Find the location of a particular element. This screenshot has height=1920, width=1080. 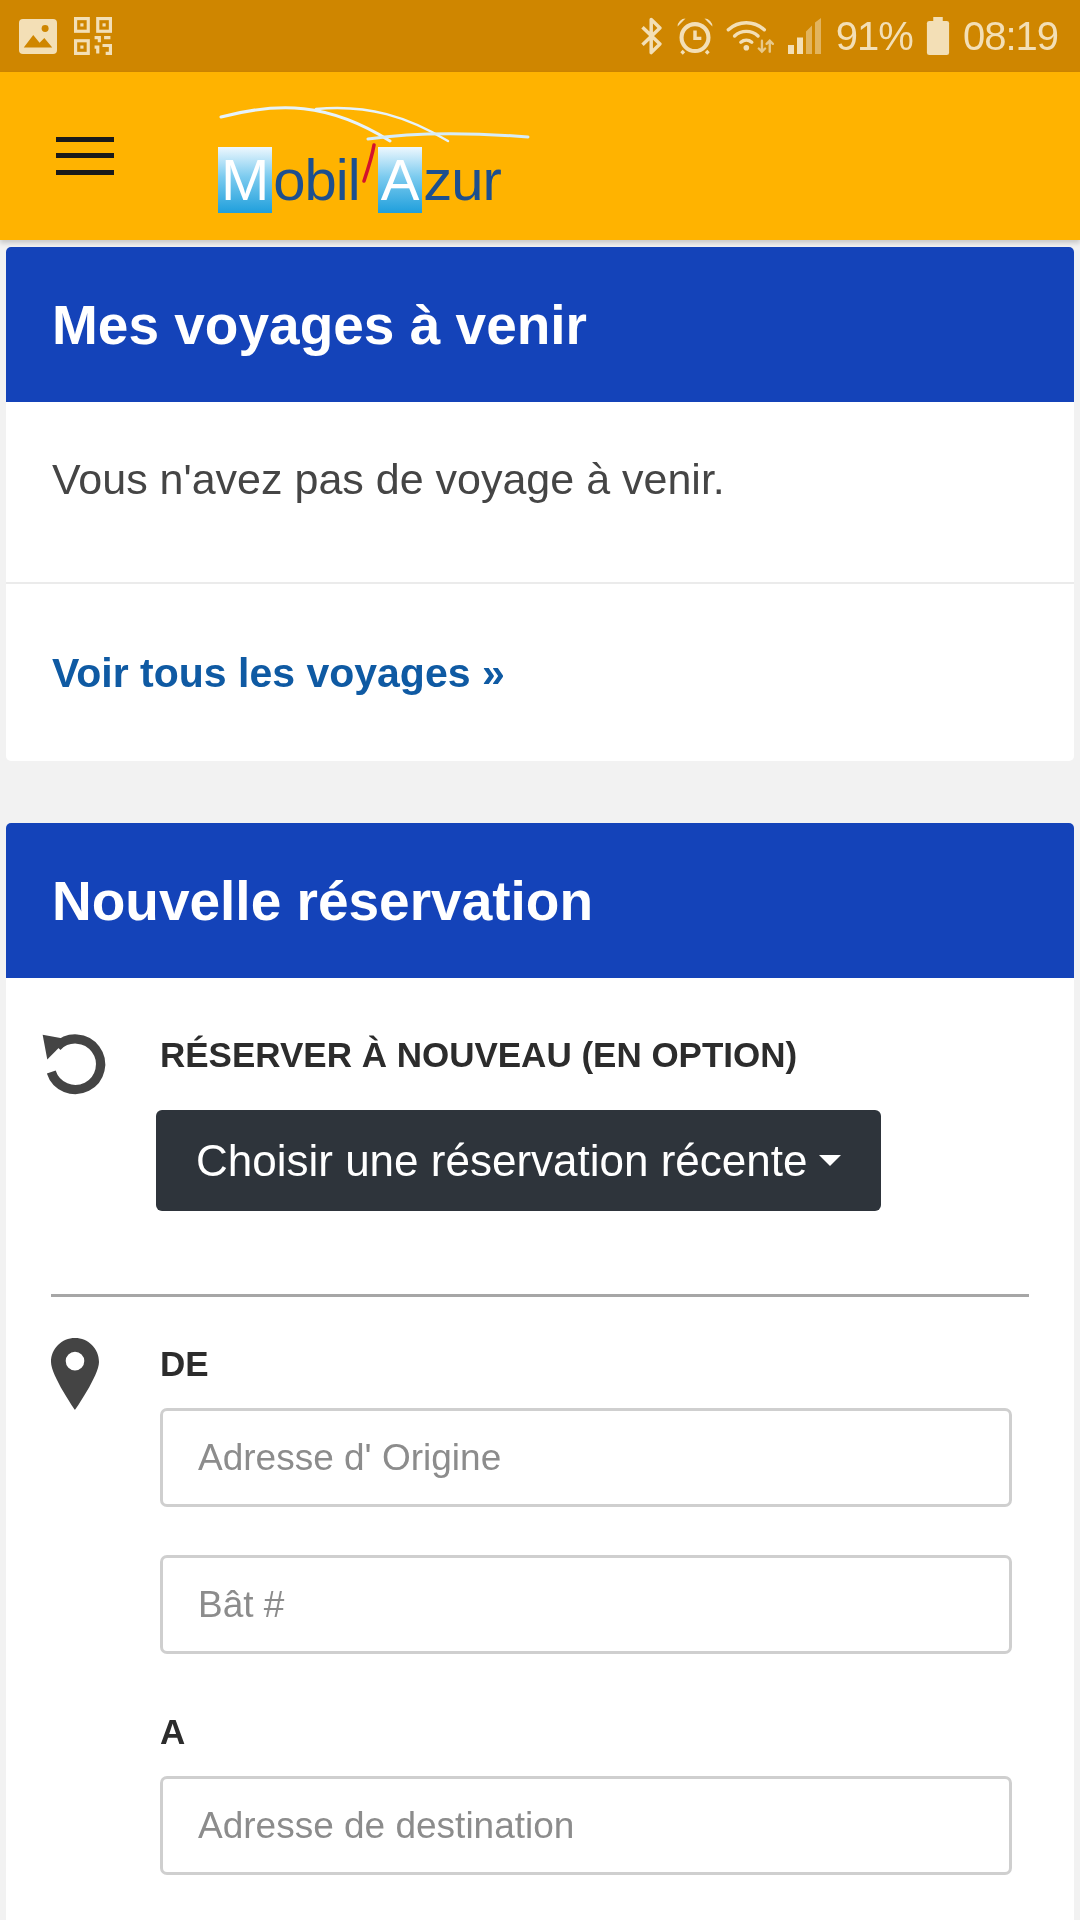

field-label: A is located at coordinates (173, 1732).